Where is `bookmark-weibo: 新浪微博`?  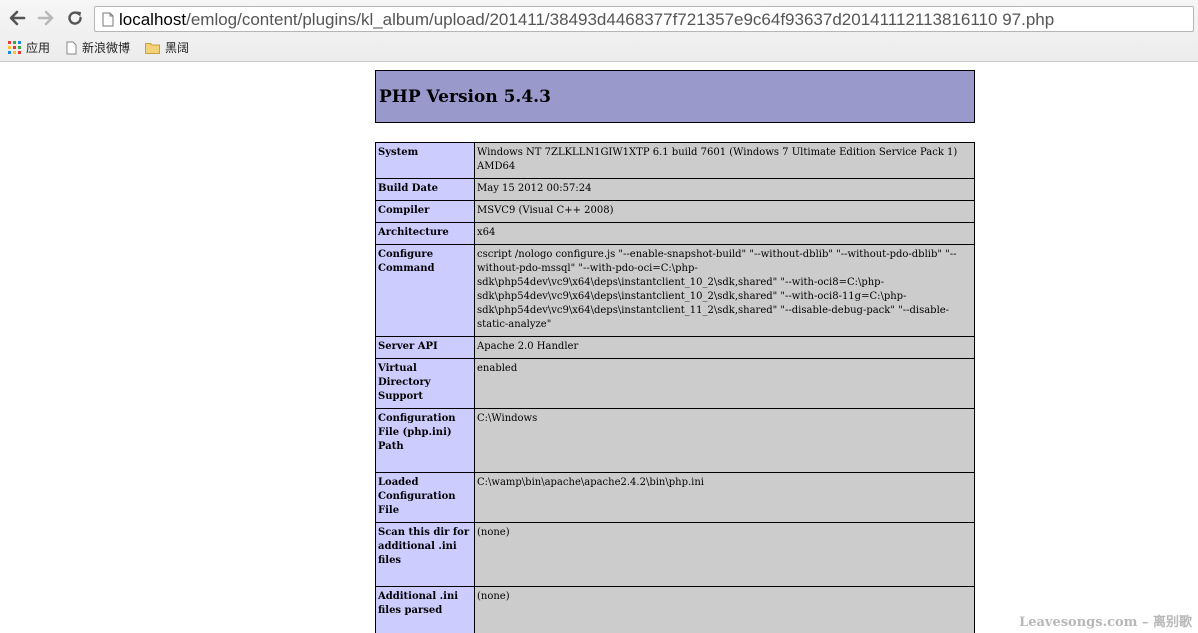
bookmark-weibo: 新浪微博 is located at coordinates (98, 47).